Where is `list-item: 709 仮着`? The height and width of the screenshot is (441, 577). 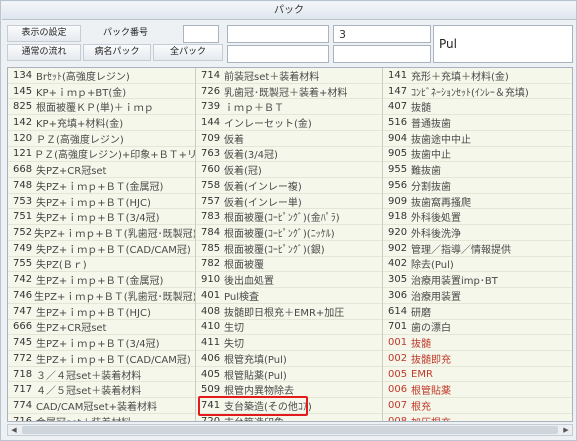 list-item: 709 仮着 is located at coordinates (289, 139).